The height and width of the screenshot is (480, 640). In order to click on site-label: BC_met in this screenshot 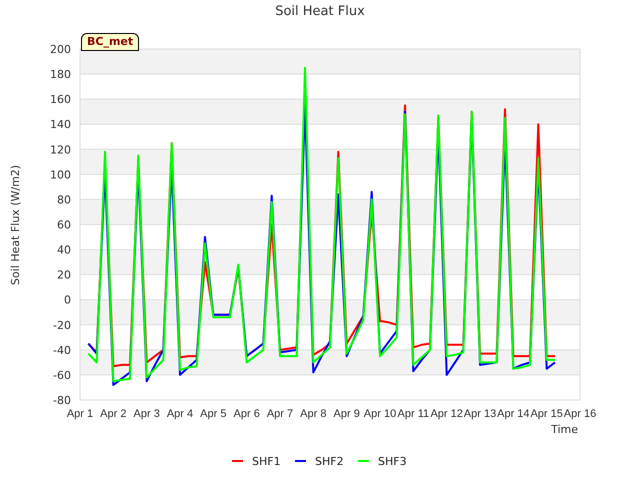, I will do `click(110, 42)`.